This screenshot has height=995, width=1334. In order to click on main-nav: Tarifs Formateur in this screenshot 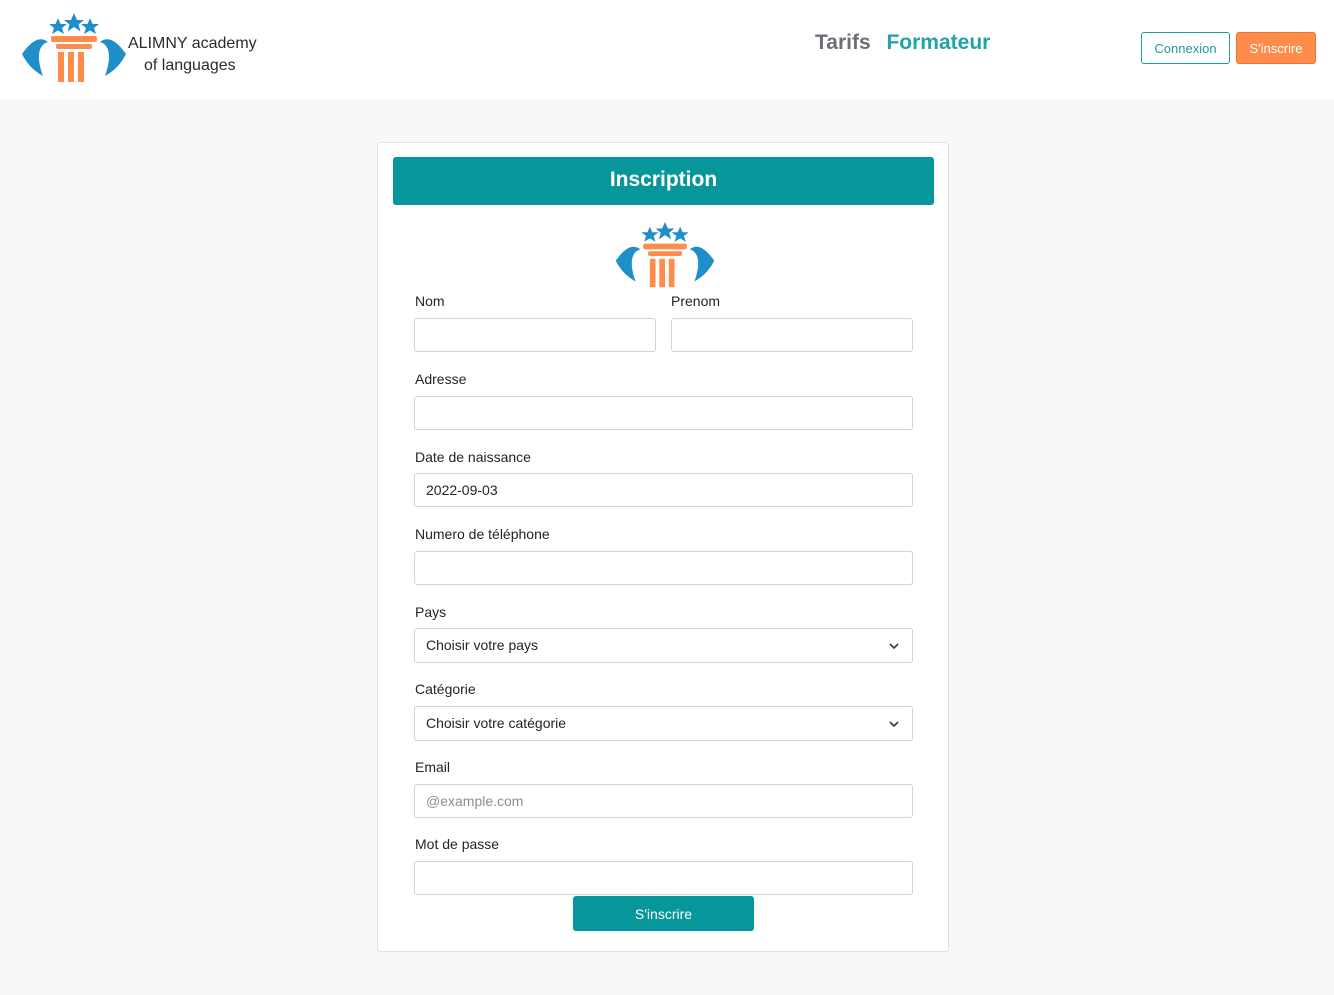, I will do `click(907, 43)`.